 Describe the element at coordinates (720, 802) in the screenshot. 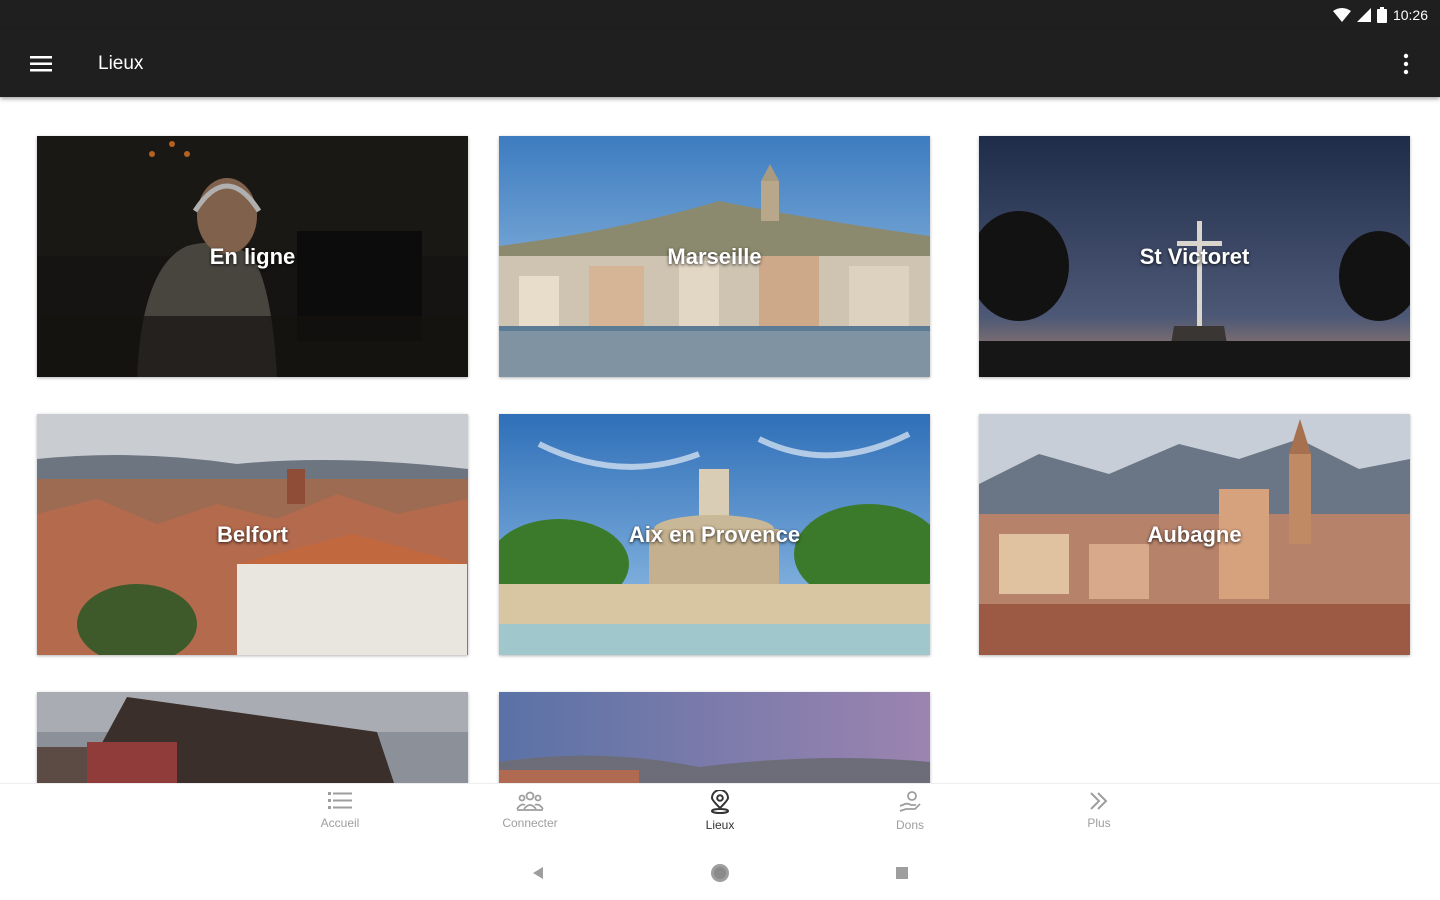

I see `location-pin-icon` at that location.